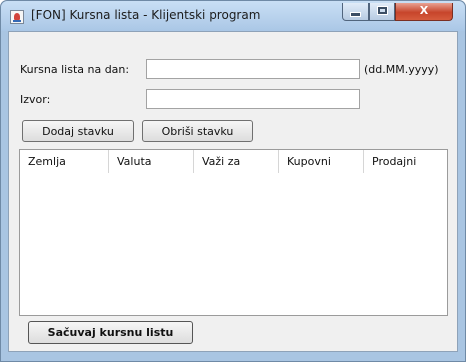 This screenshot has height=362, width=466. I want to click on column-header: Kupovni, so click(321, 161).